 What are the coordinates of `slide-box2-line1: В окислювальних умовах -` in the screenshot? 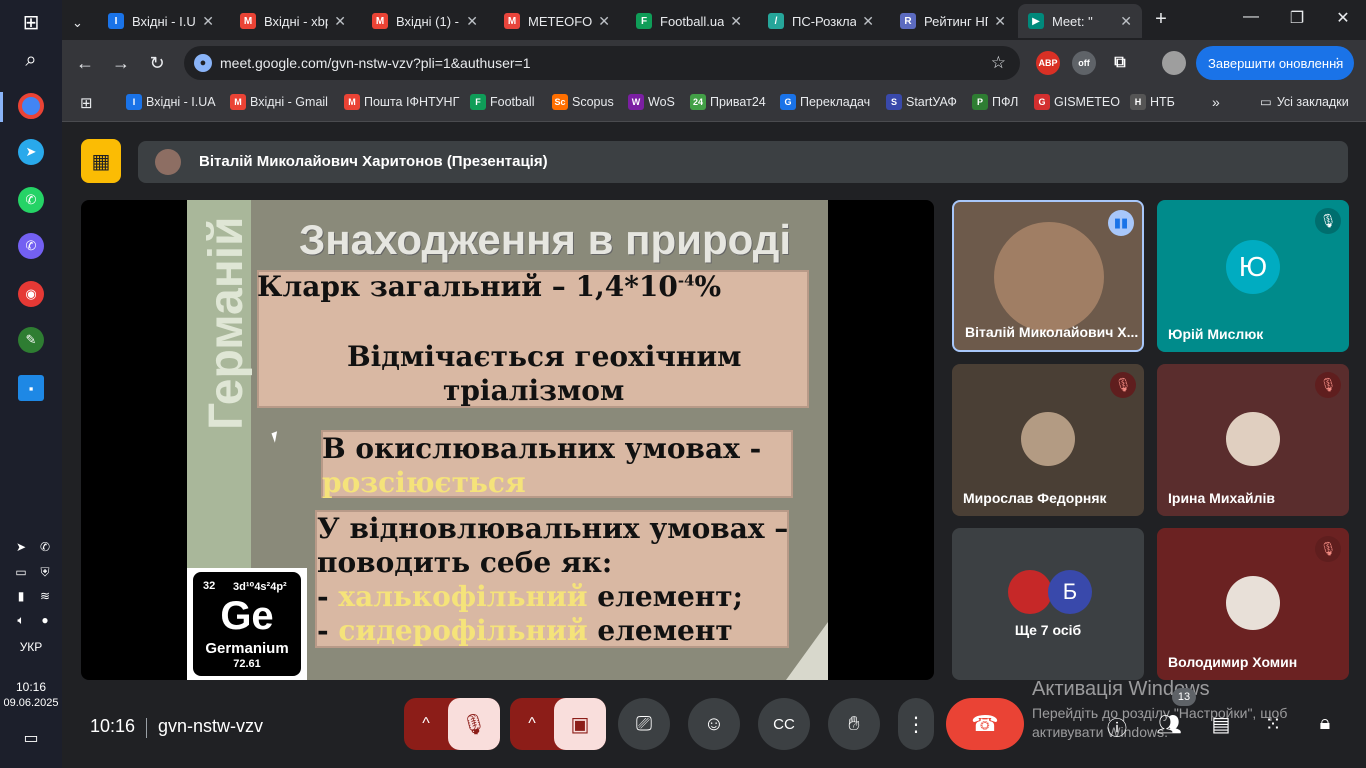 It's located at (542, 448).